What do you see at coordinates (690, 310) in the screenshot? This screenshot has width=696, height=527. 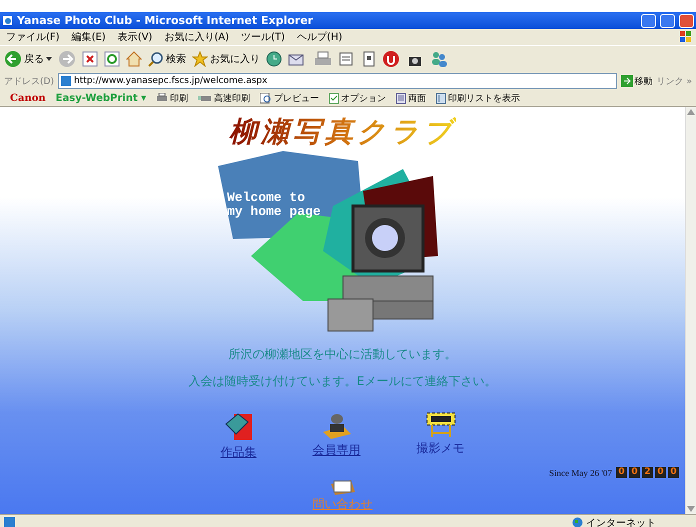 I see `scrollbar` at bounding box center [690, 310].